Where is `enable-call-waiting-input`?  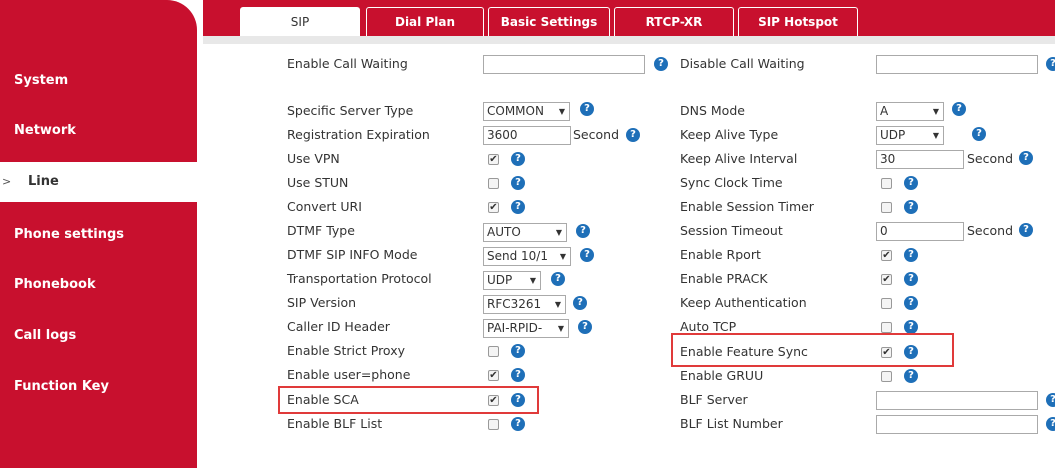
enable-call-waiting-input is located at coordinates (564, 64).